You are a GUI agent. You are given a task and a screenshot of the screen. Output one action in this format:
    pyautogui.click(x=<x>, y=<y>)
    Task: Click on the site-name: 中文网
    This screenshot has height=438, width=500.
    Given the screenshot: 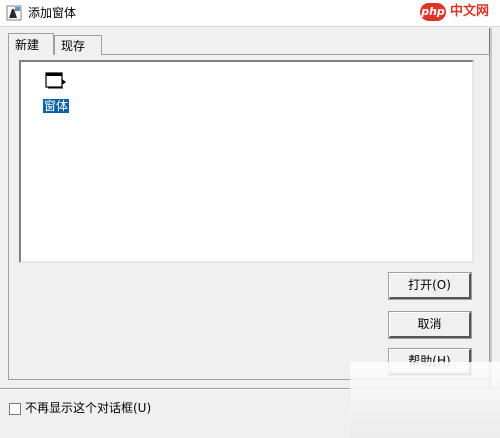 What is the action you would take?
    pyautogui.click(x=470, y=11)
    